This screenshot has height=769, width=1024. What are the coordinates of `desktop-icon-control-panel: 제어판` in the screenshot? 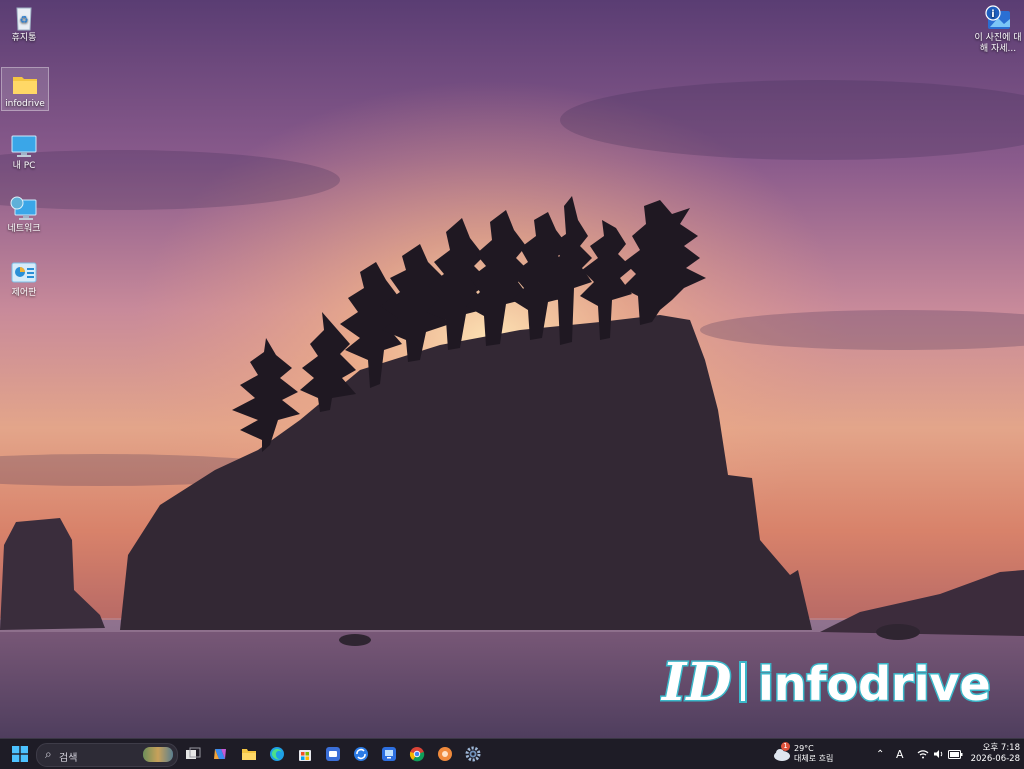 It's located at (24, 278).